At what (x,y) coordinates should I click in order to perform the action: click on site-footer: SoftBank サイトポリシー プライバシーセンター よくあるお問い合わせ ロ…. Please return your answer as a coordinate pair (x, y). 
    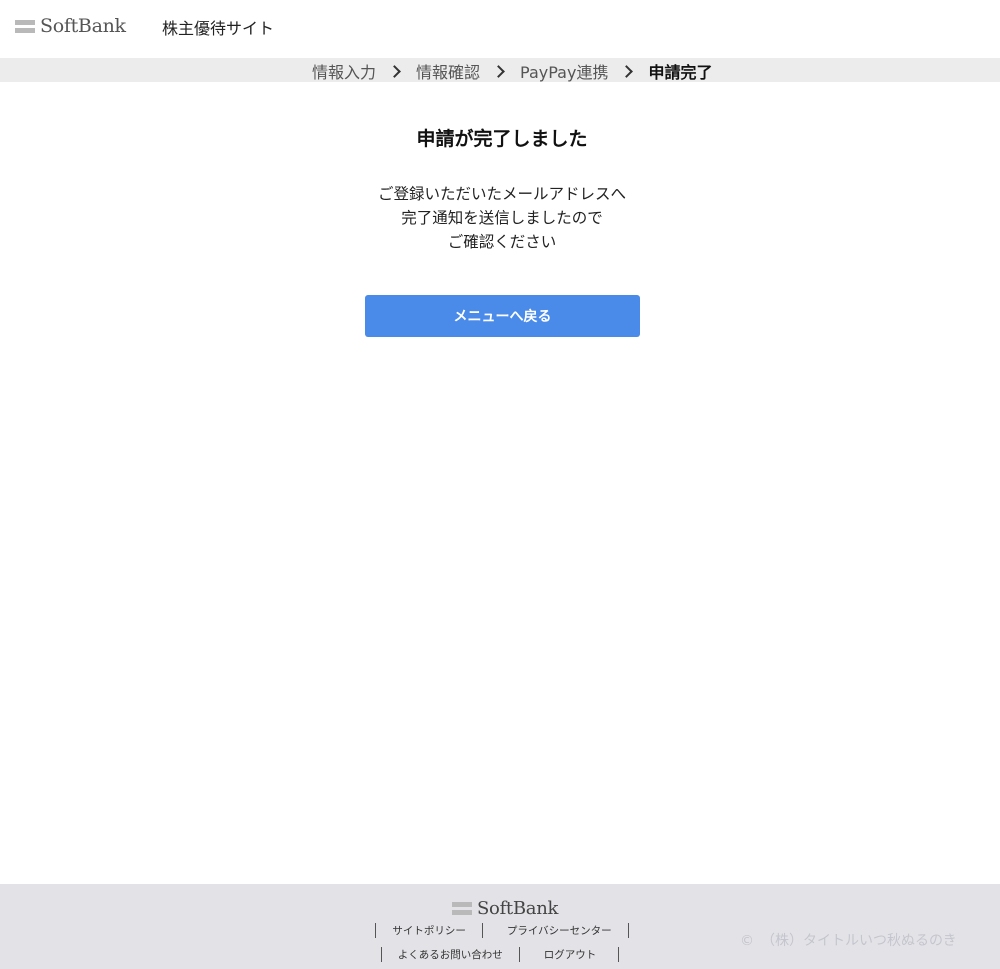
    Looking at the image, I should click on (500, 926).